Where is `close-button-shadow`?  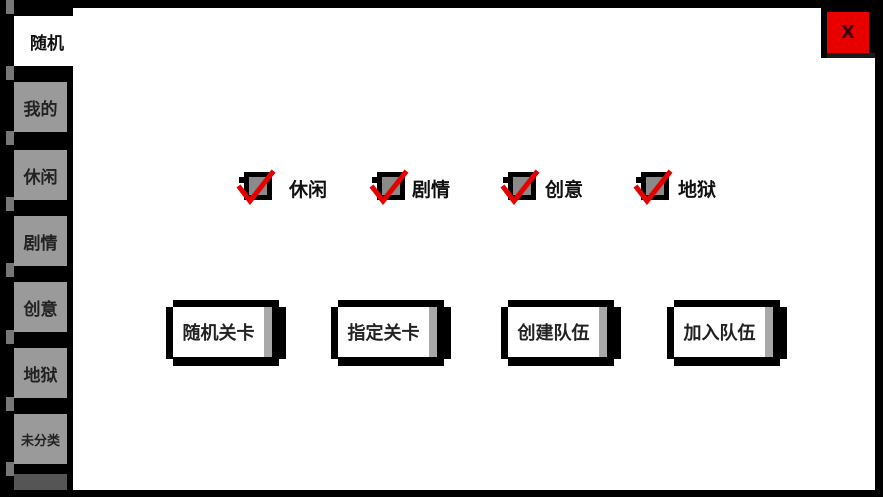 close-button-shadow is located at coordinates (851, 55).